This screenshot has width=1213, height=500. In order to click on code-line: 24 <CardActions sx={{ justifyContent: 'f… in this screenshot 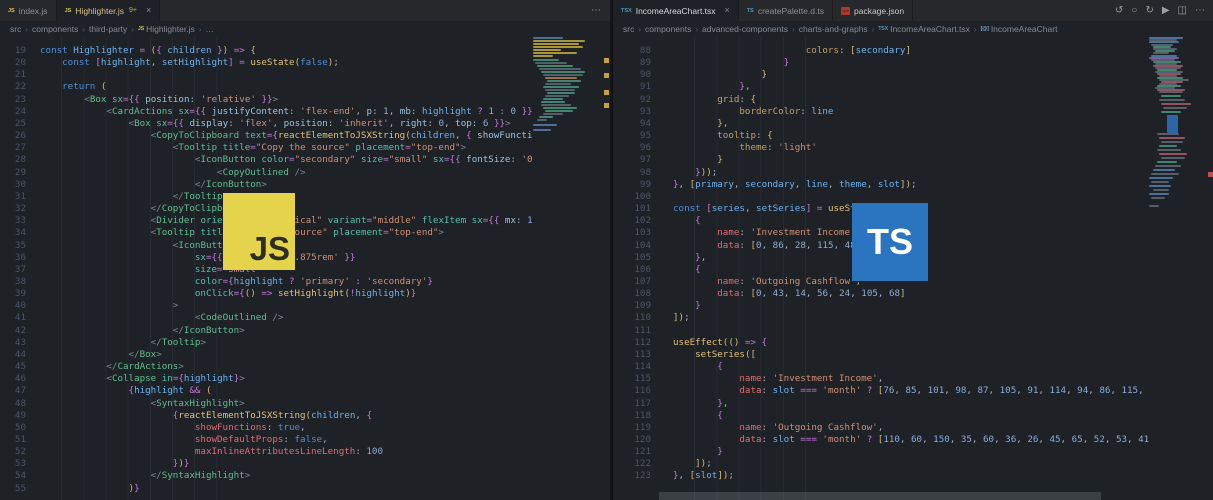, I will do `click(305, 112)`.